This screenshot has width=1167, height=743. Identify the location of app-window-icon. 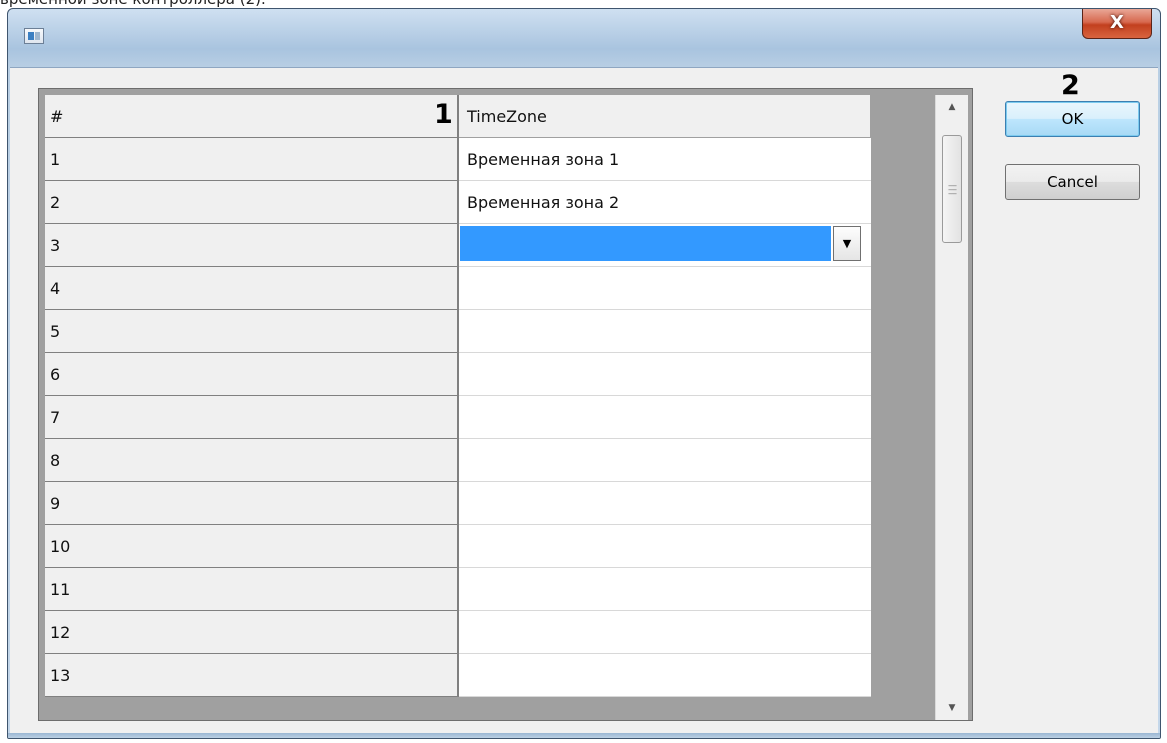
(34, 36).